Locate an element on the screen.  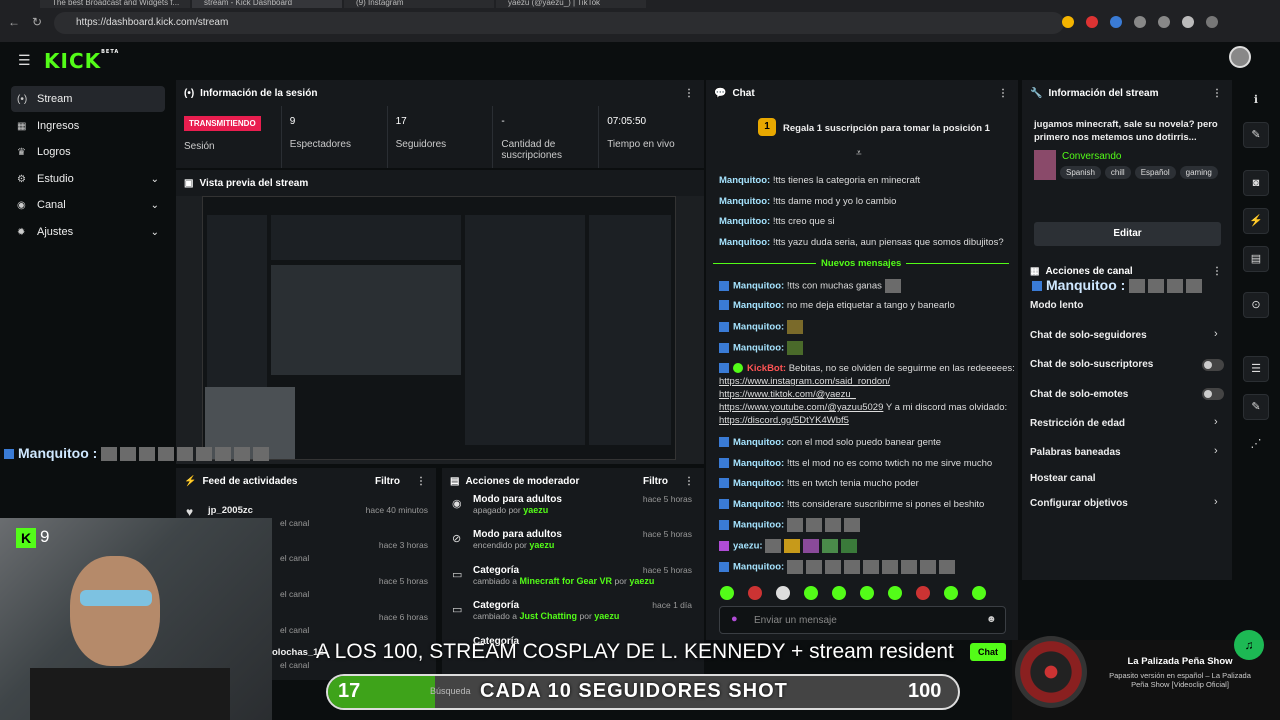
edit-stream-button: Editar is located at coordinates (1127, 234).